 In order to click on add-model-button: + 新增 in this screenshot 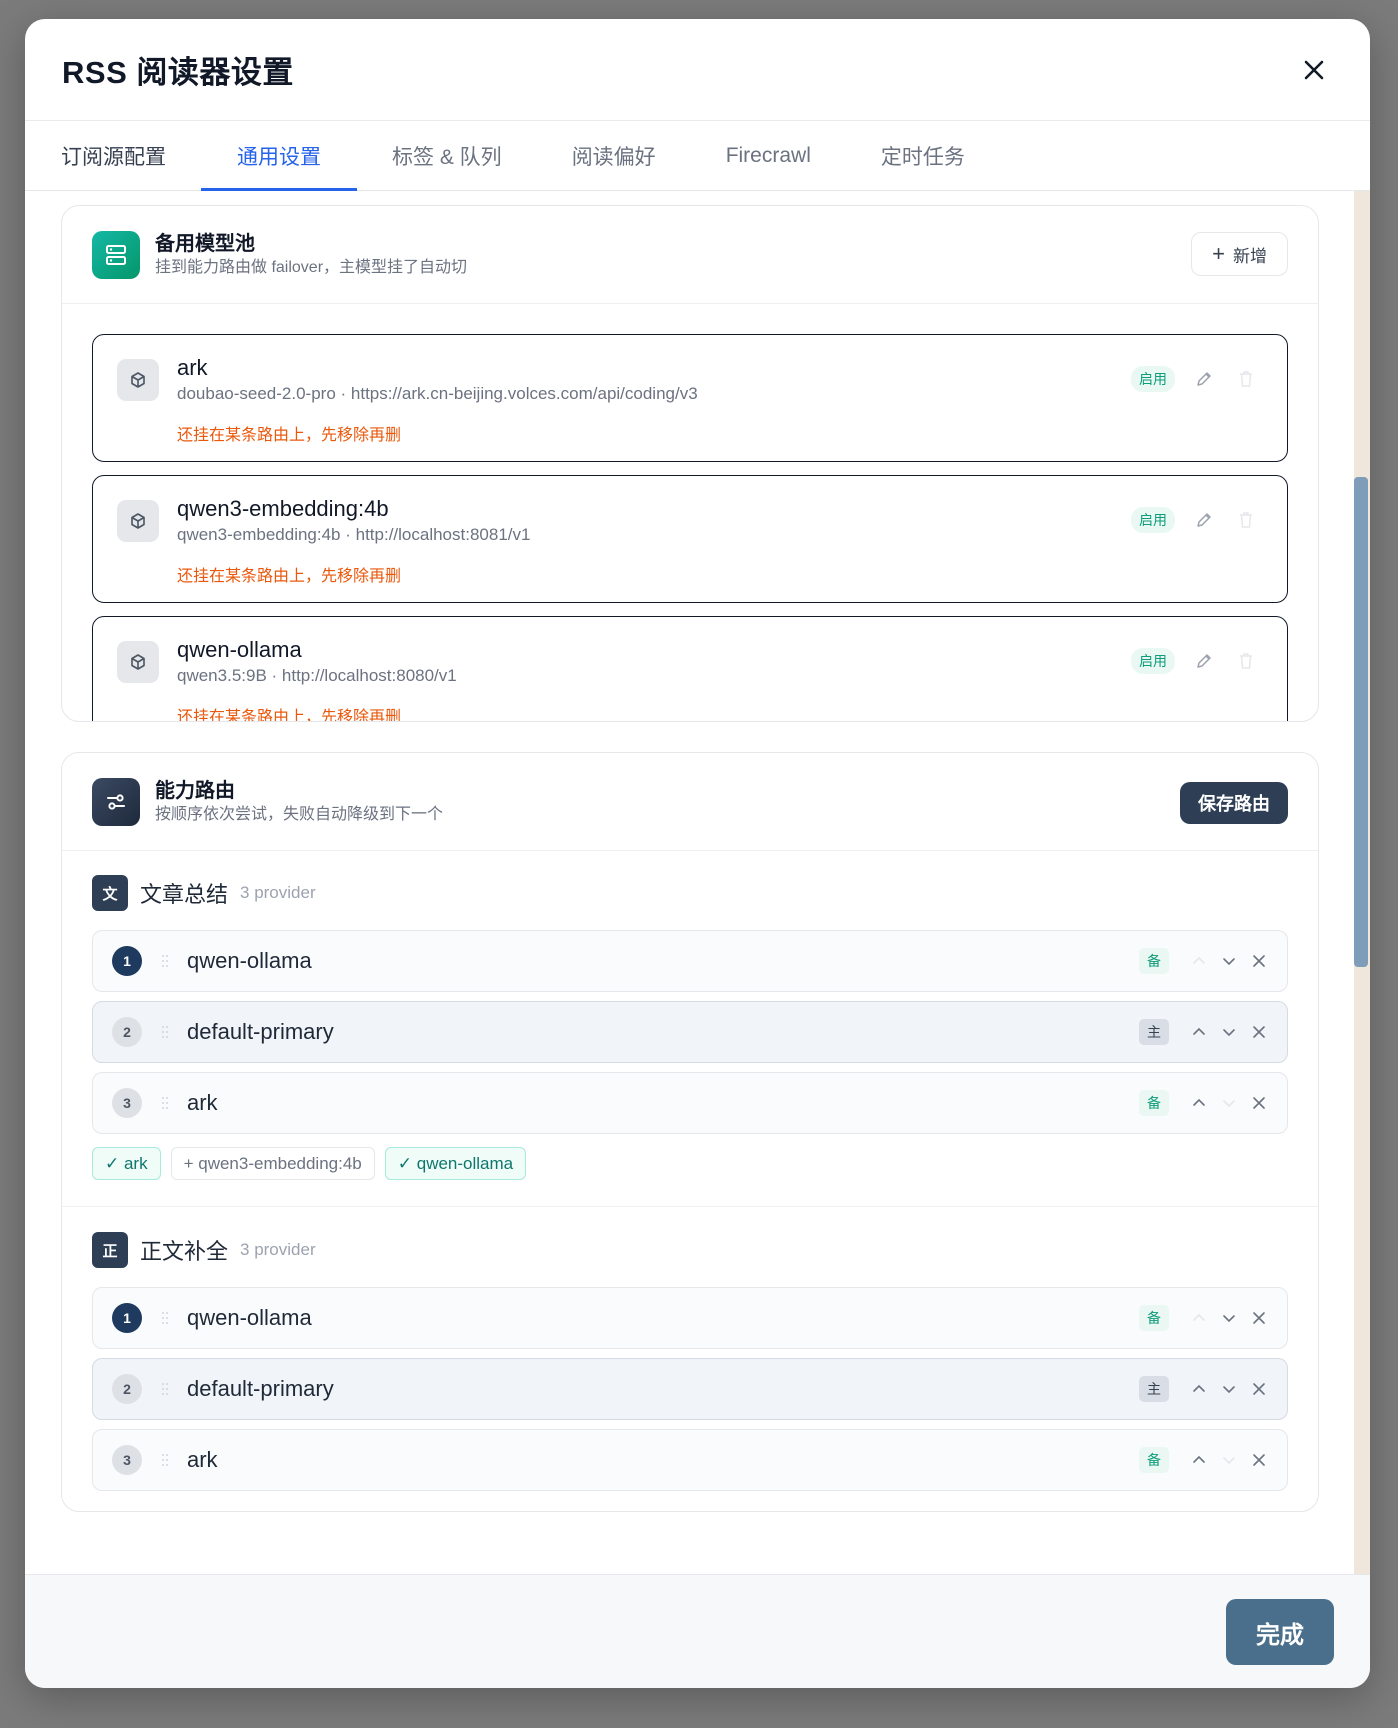, I will do `click(1239, 254)`.